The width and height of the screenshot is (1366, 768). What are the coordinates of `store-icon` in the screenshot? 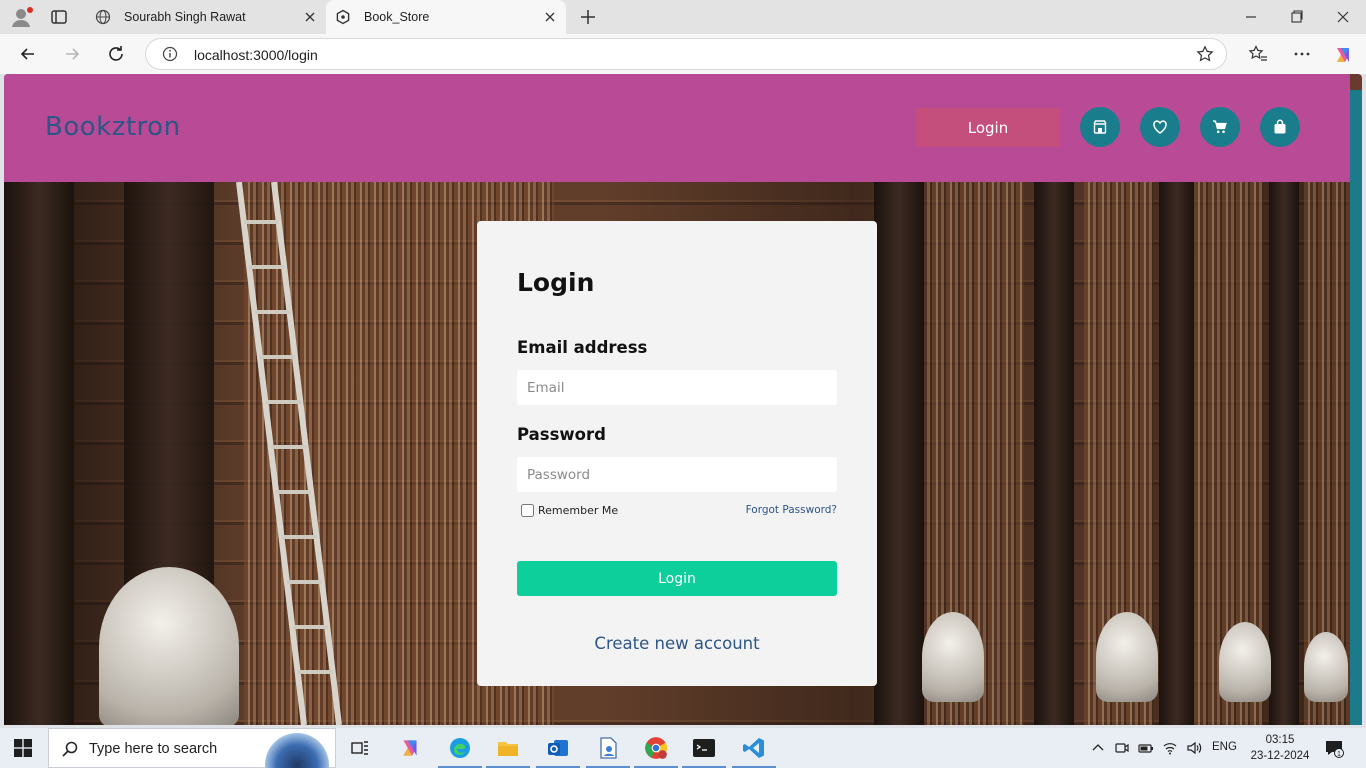 It's located at (1100, 127).